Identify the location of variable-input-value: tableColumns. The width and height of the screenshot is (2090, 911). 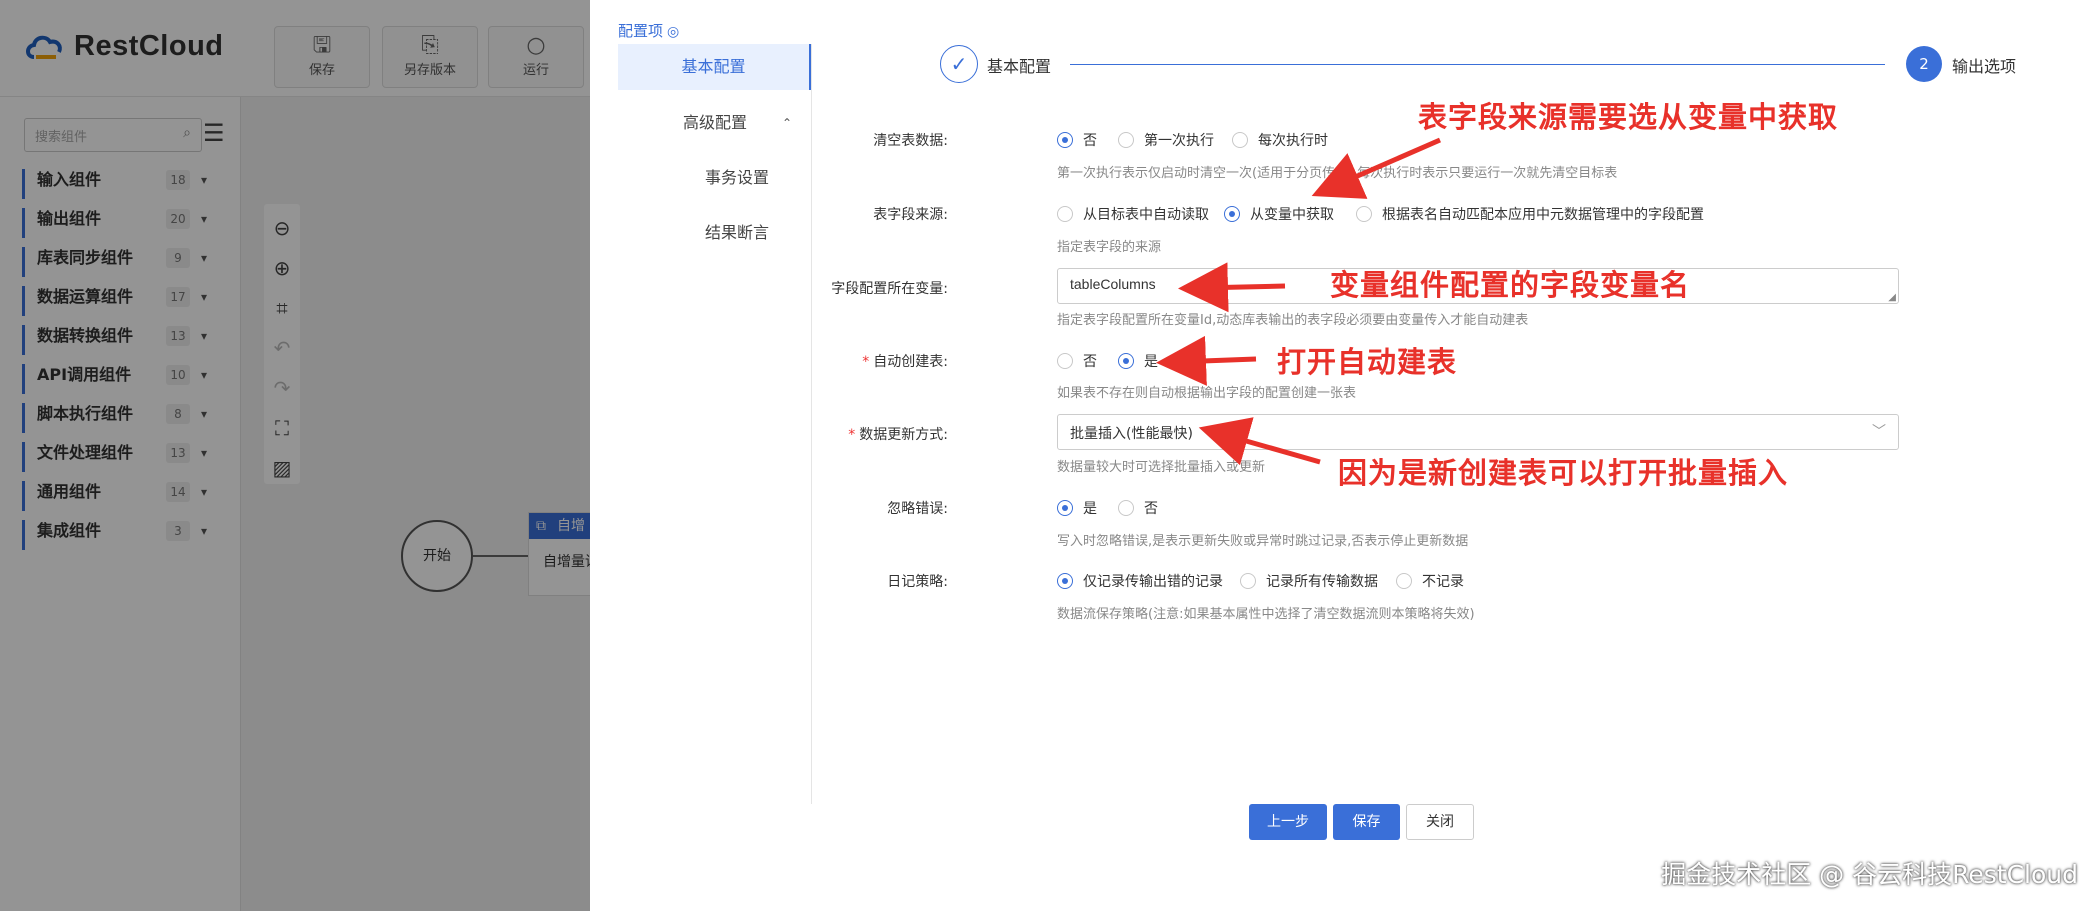
(1113, 284).